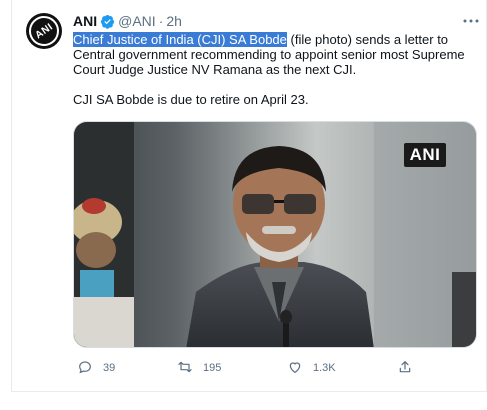 The image size is (487, 410). Describe the element at coordinates (137, 21) in the screenshot. I see `author-handle: @ANI` at that location.